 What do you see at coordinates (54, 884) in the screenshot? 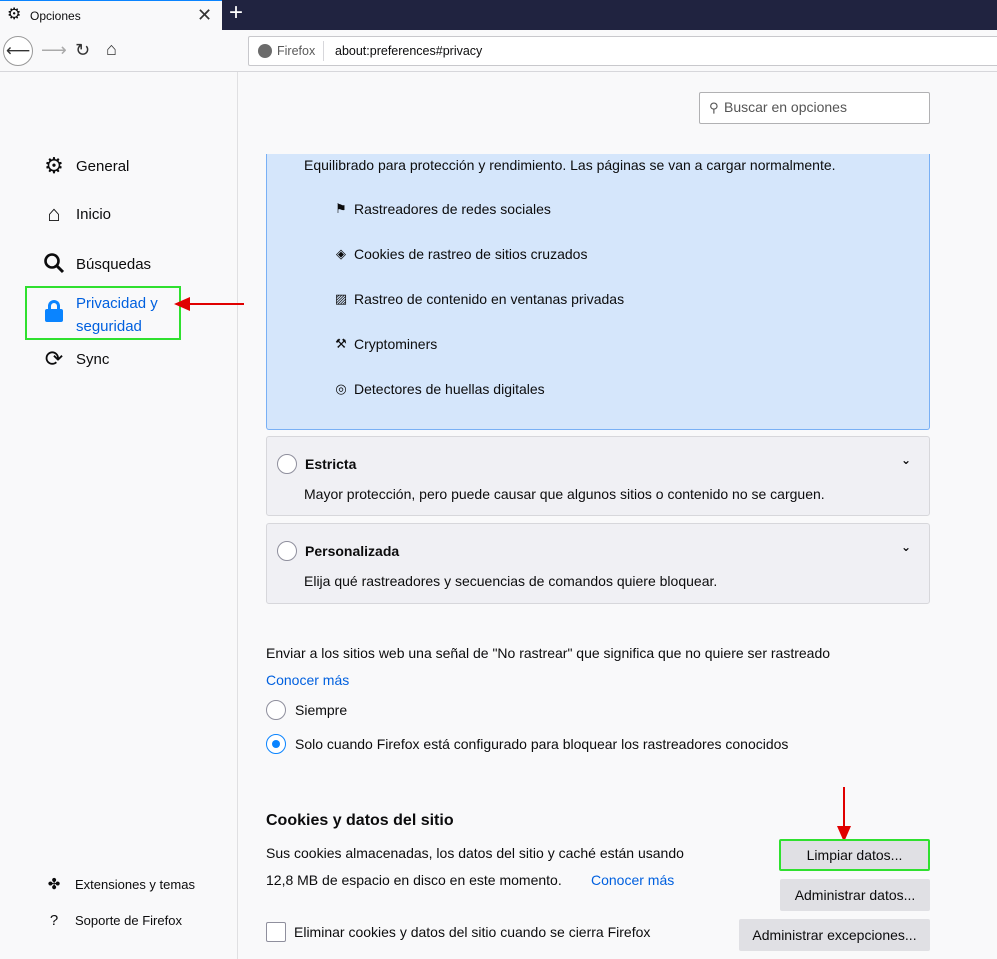
I see `puzzle-icon: ✤` at bounding box center [54, 884].